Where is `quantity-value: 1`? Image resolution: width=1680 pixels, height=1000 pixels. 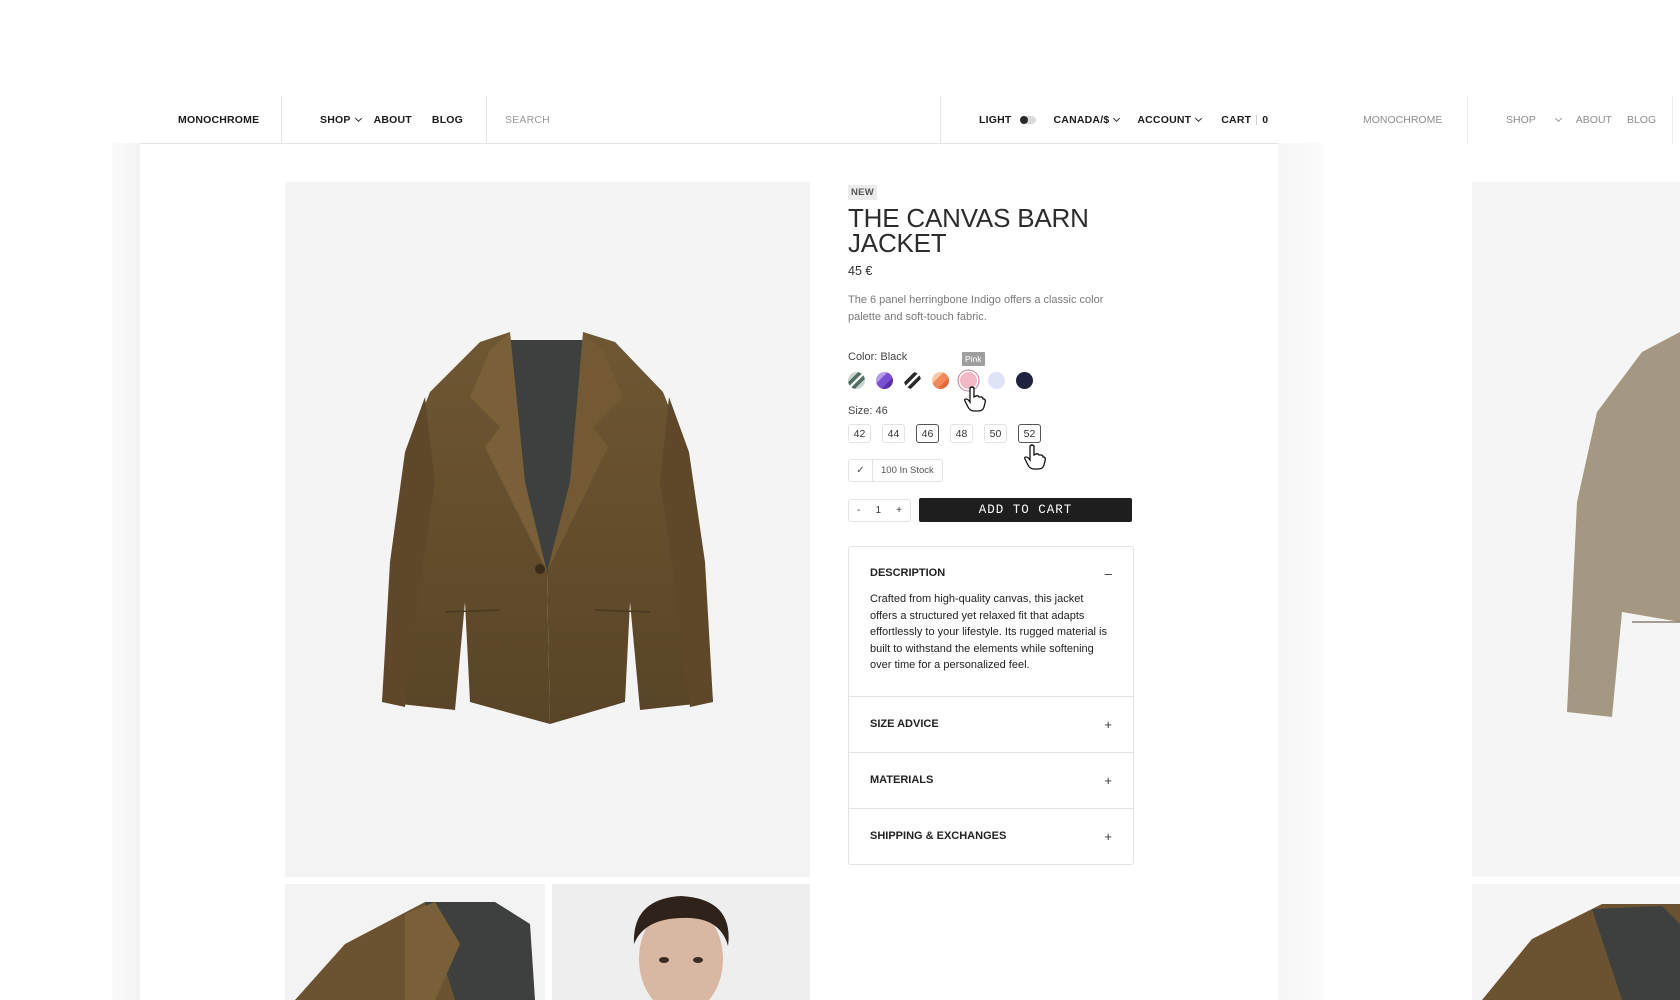 quantity-value: 1 is located at coordinates (878, 510).